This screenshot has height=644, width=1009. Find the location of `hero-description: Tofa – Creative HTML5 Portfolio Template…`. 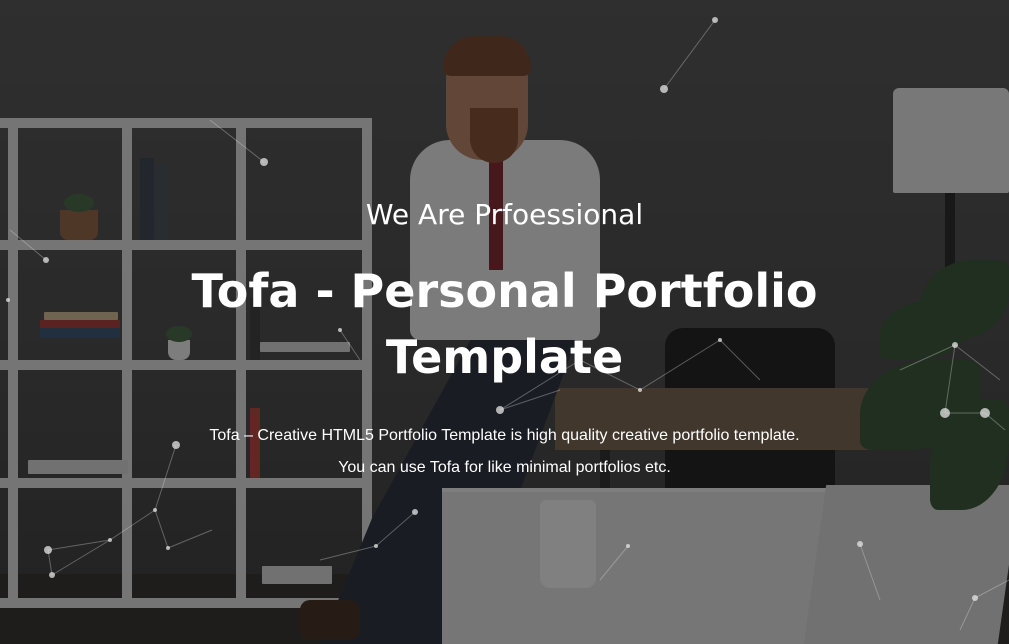

hero-description: Tofa – Creative HTML5 Portfolio Template… is located at coordinates (504, 452).